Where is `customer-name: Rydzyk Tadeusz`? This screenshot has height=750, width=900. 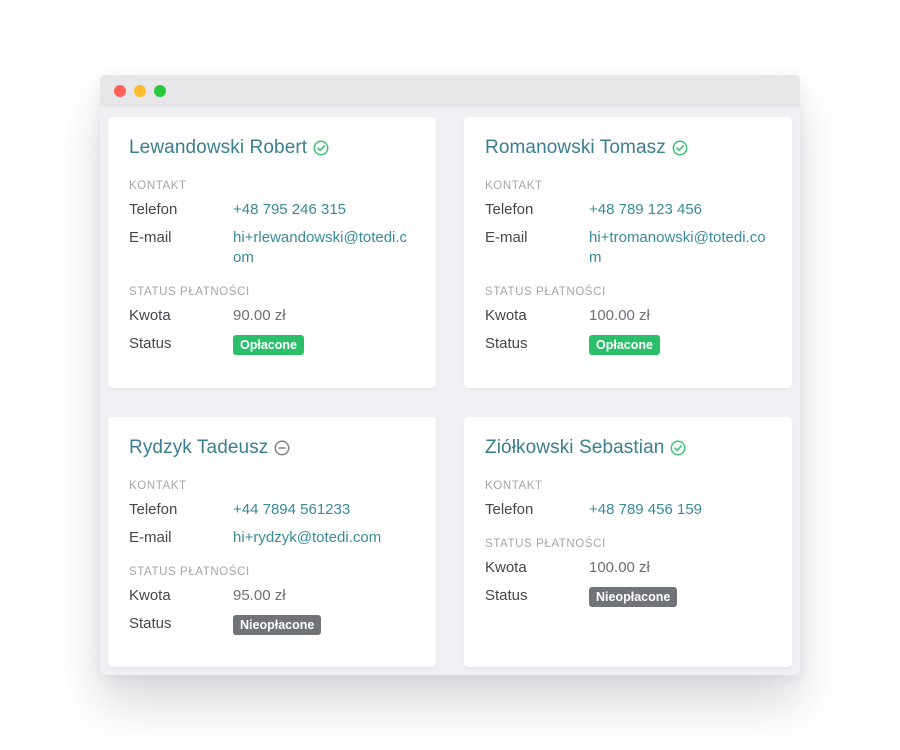
customer-name: Rydzyk Tadeusz is located at coordinates (198, 448).